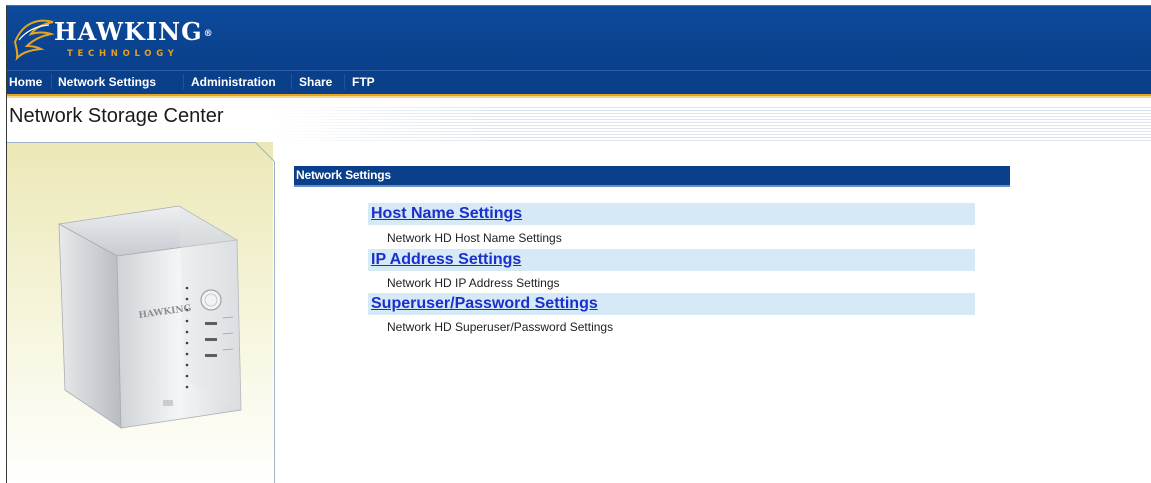  Describe the element at coordinates (652, 176) in the screenshot. I see `section-header: Network Settings` at that location.